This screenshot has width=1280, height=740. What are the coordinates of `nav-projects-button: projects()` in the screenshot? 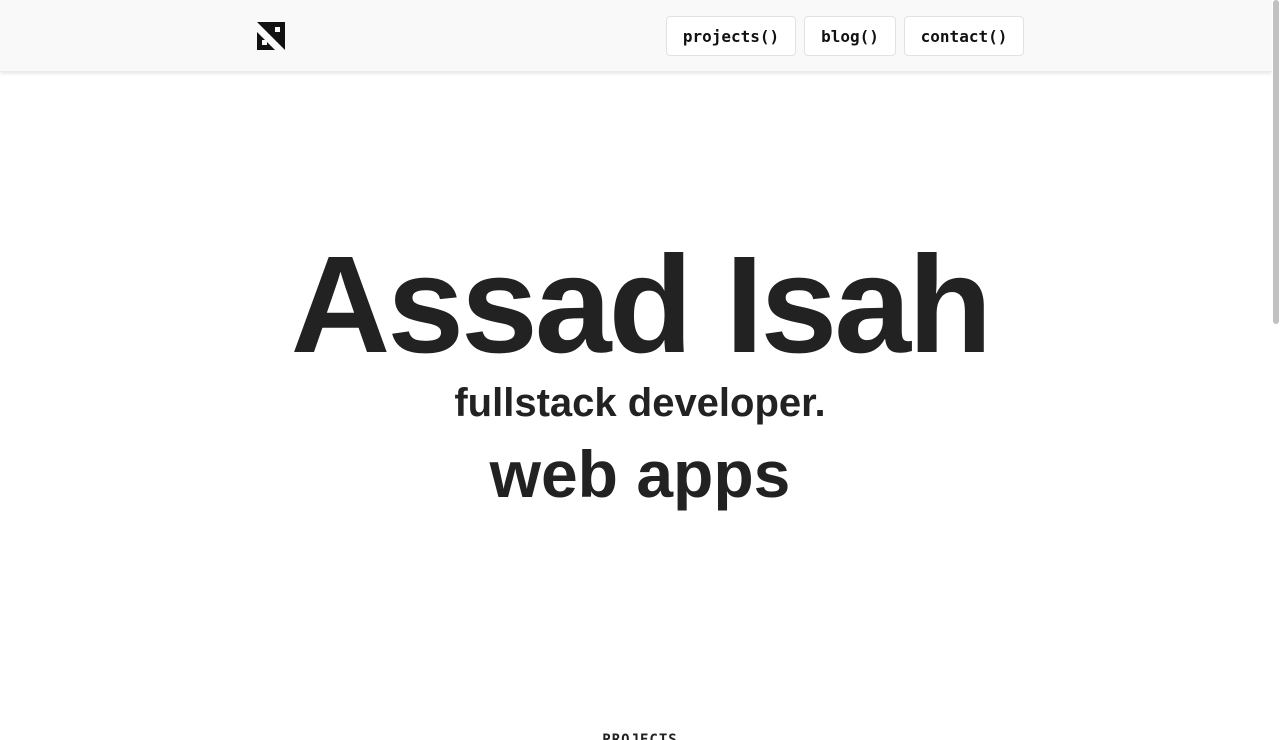 It's located at (731, 36).